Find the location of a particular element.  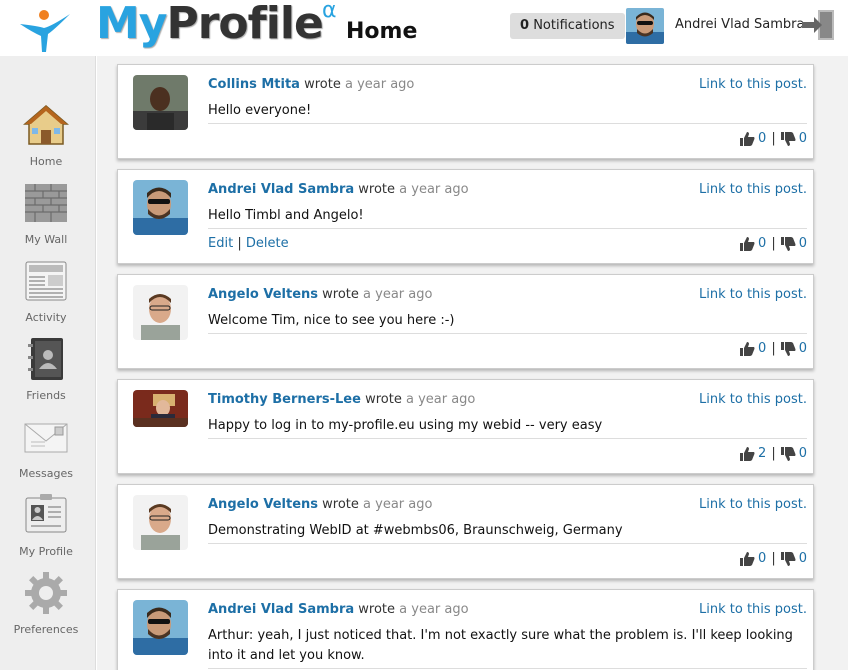

notifications-count: 0 is located at coordinates (525, 25).